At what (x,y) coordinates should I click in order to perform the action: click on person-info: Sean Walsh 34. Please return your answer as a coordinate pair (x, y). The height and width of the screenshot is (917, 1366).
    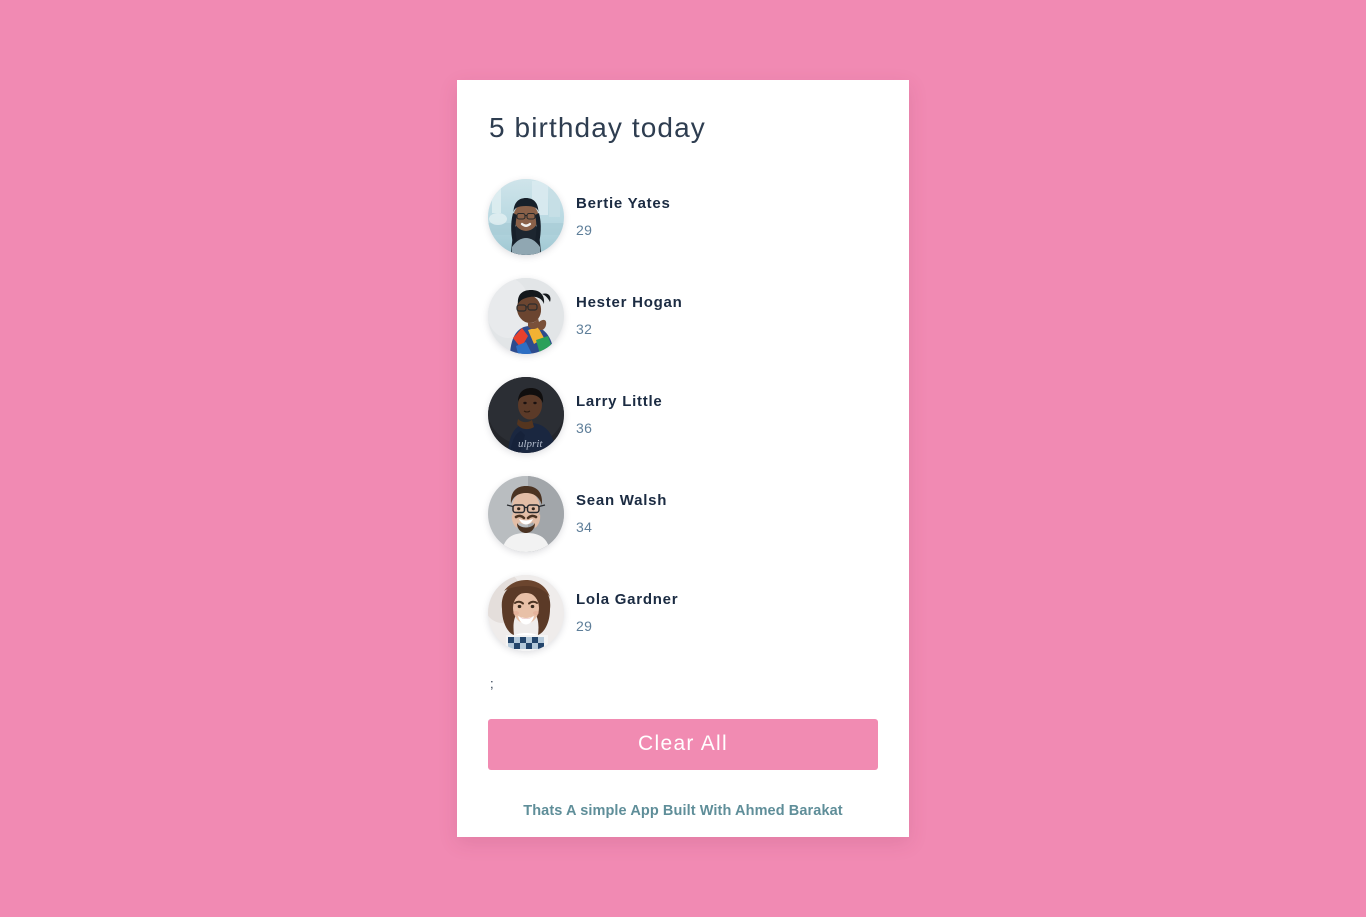
    Looking at the image, I should click on (621, 514).